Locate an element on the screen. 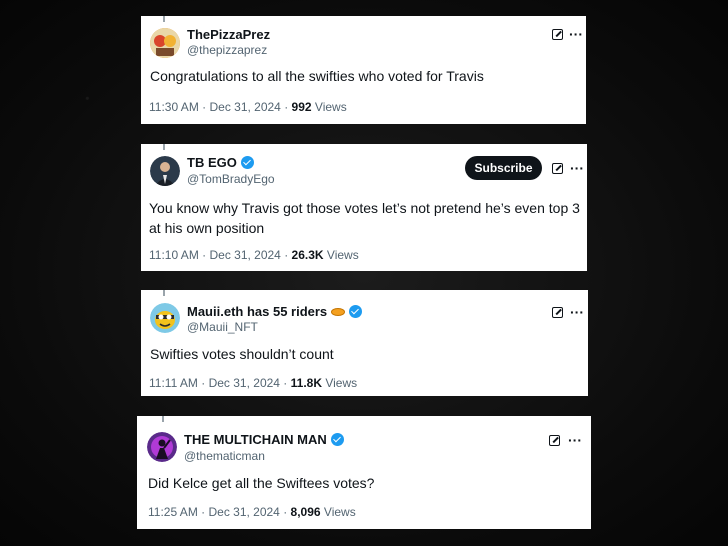  view-count: 992 is located at coordinates (301, 107).